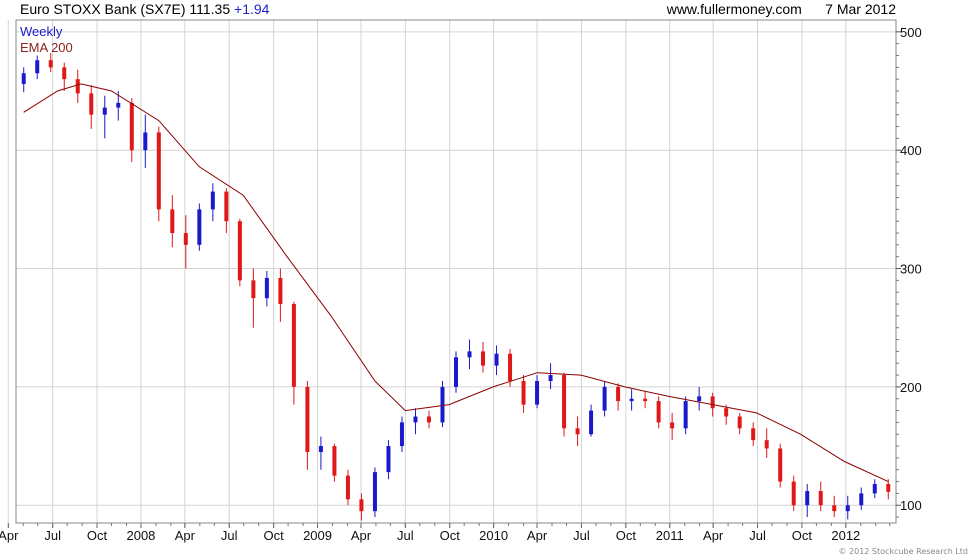  I want to click on y-tick-label: 500, so click(911, 32).